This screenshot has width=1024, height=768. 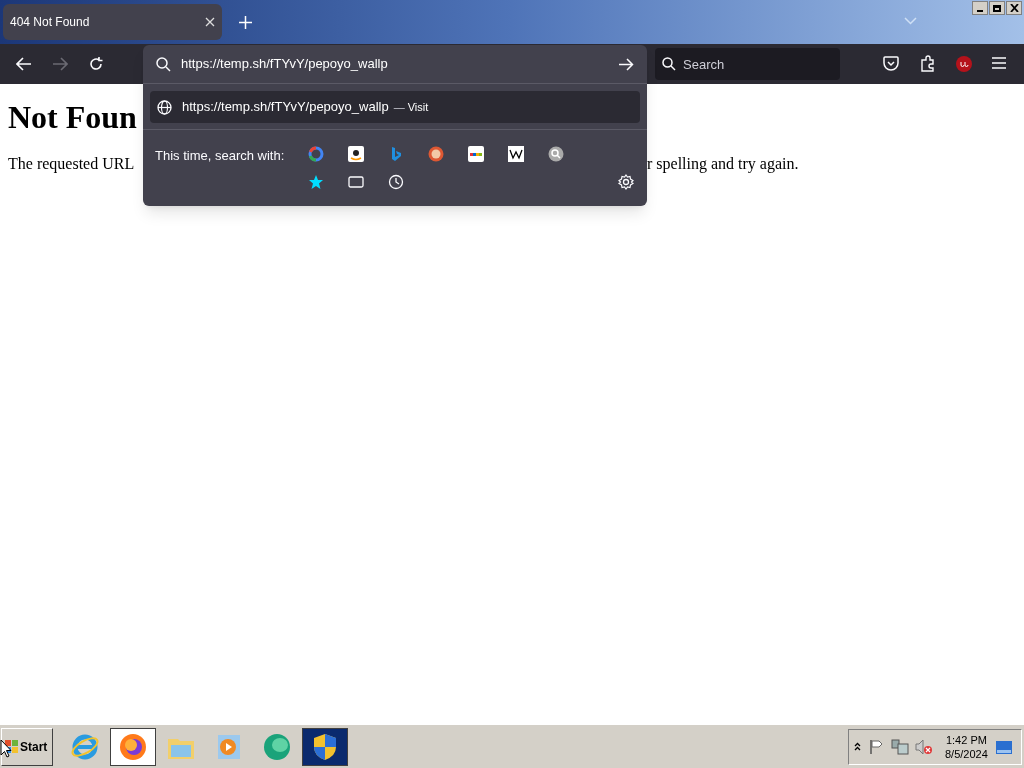 I want to click on restore-button, so click(x=997, y=8).